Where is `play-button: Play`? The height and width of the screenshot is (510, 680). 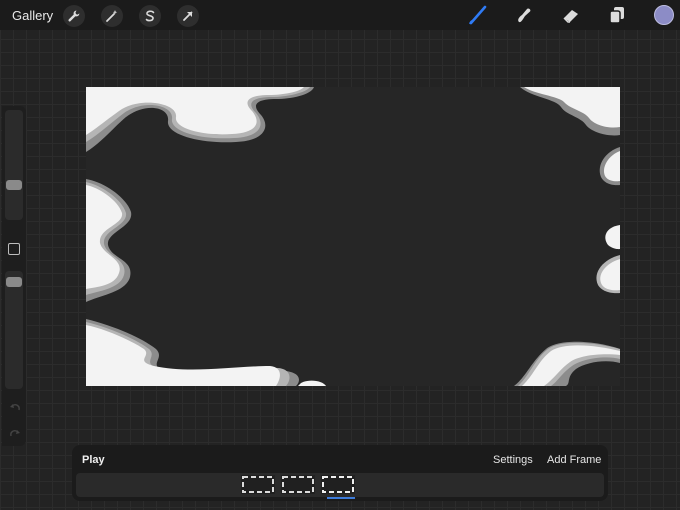 play-button: Play is located at coordinates (93, 460).